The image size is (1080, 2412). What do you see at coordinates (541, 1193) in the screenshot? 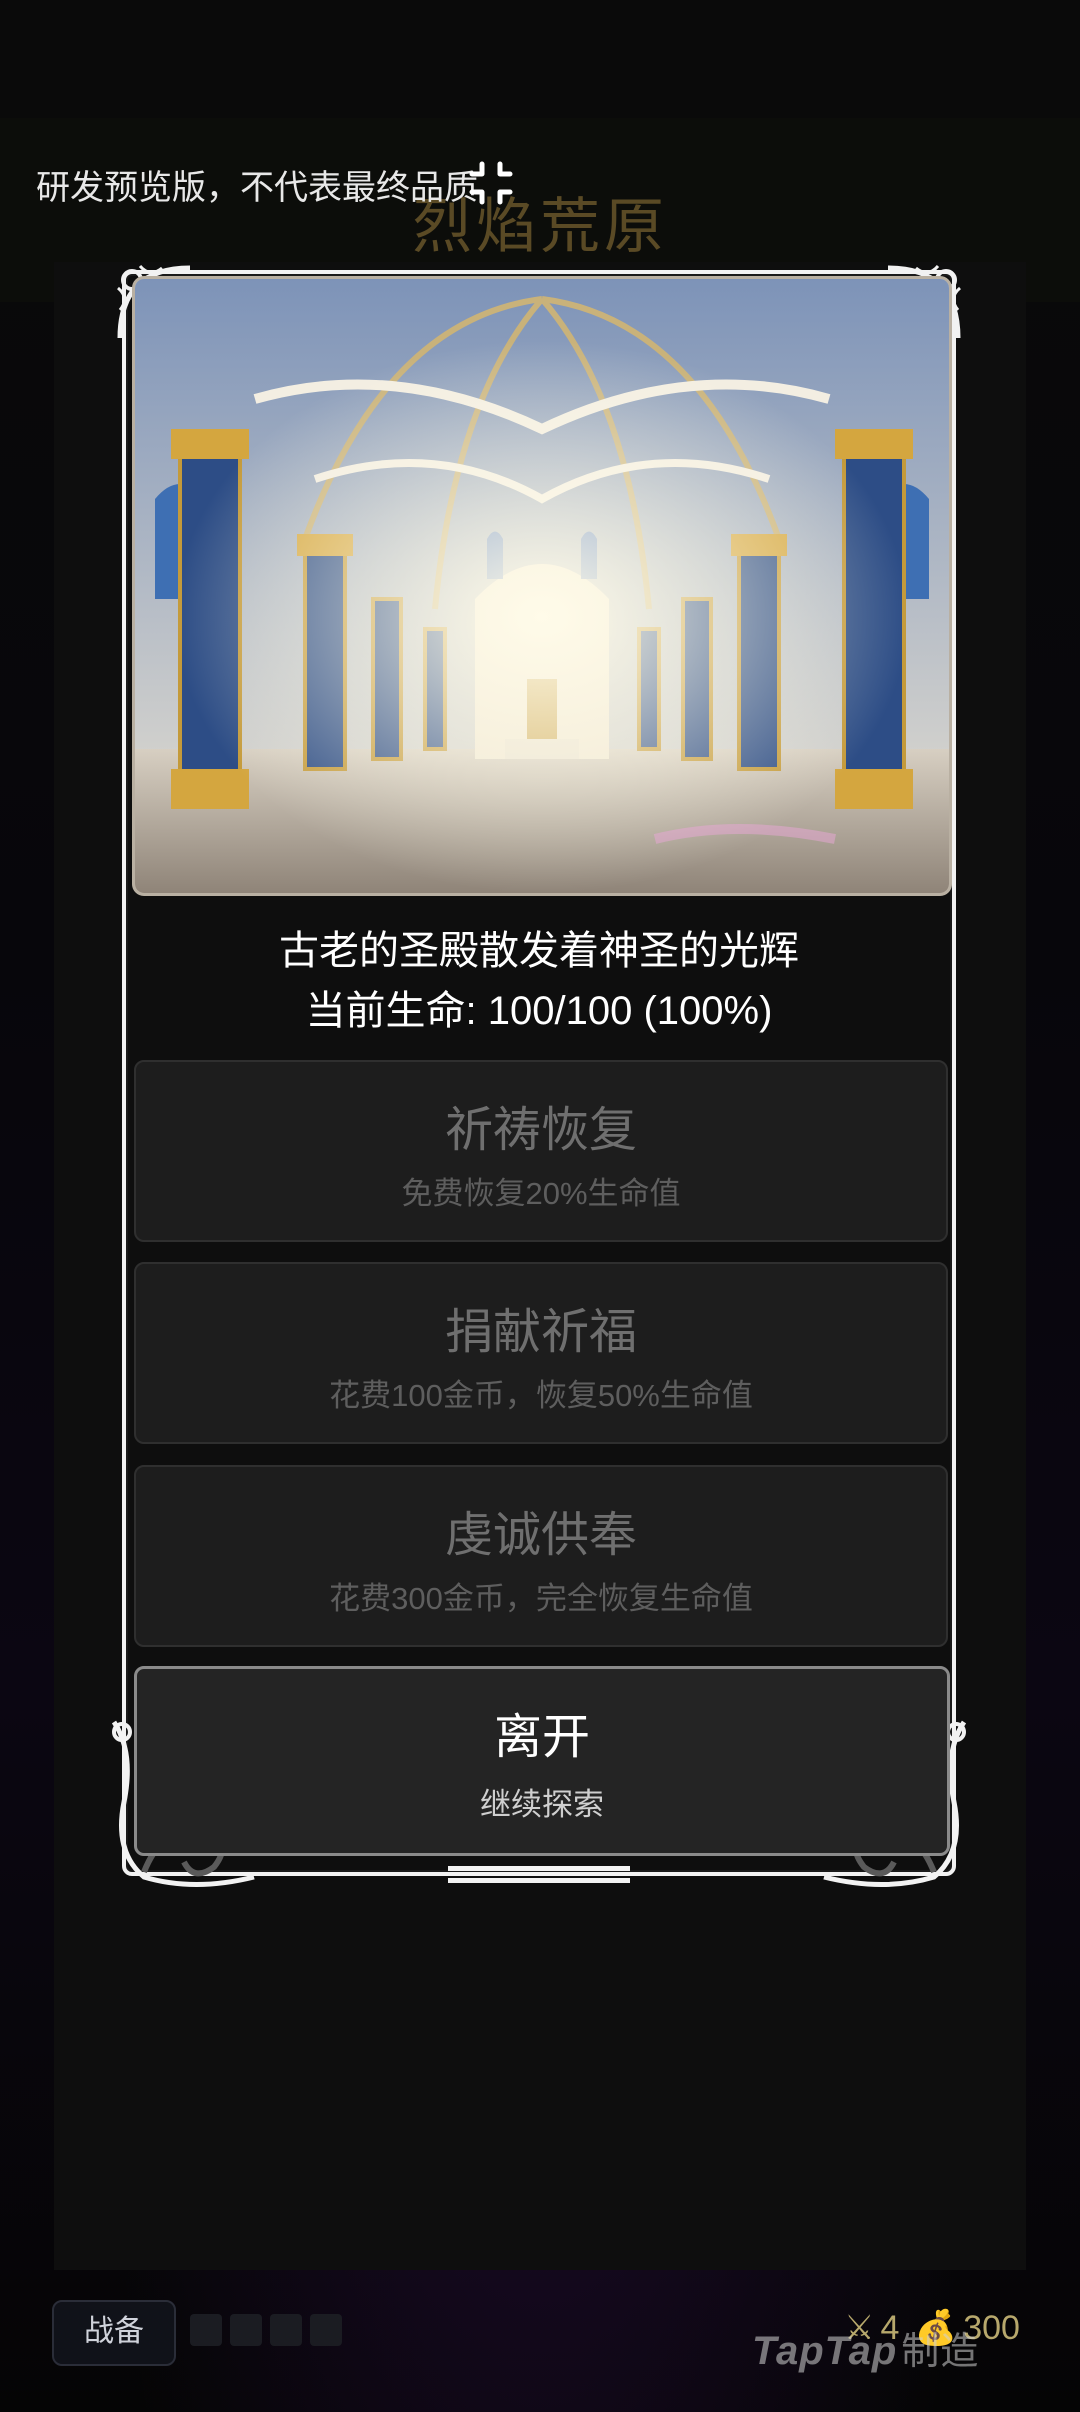
I see `option-subtitle: 免费恢复20%生命值` at bounding box center [541, 1193].